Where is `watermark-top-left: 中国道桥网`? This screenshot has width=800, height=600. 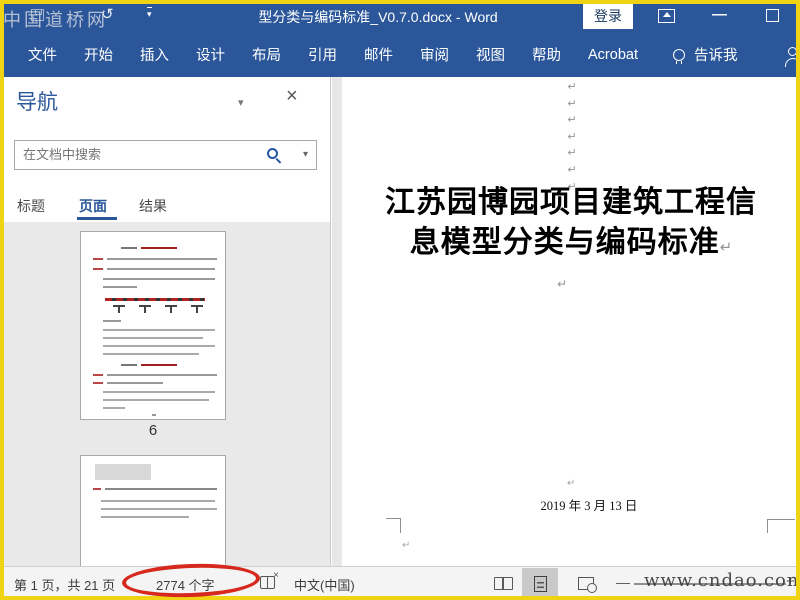 watermark-top-left: 中国道桥网 is located at coordinates (55, 20).